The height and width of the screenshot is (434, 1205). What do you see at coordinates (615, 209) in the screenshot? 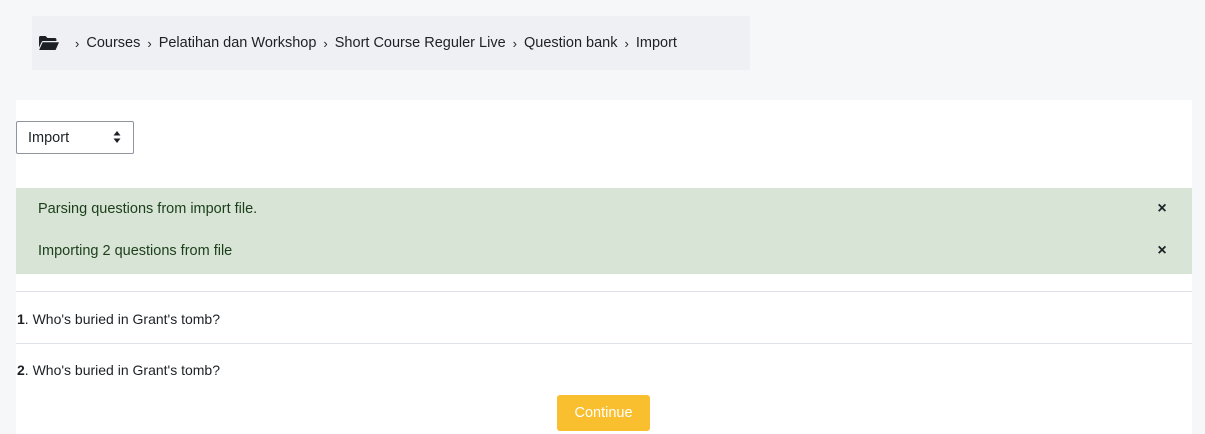
I see `alert-message: Parsing questions from import file. ×` at bounding box center [615, 209].